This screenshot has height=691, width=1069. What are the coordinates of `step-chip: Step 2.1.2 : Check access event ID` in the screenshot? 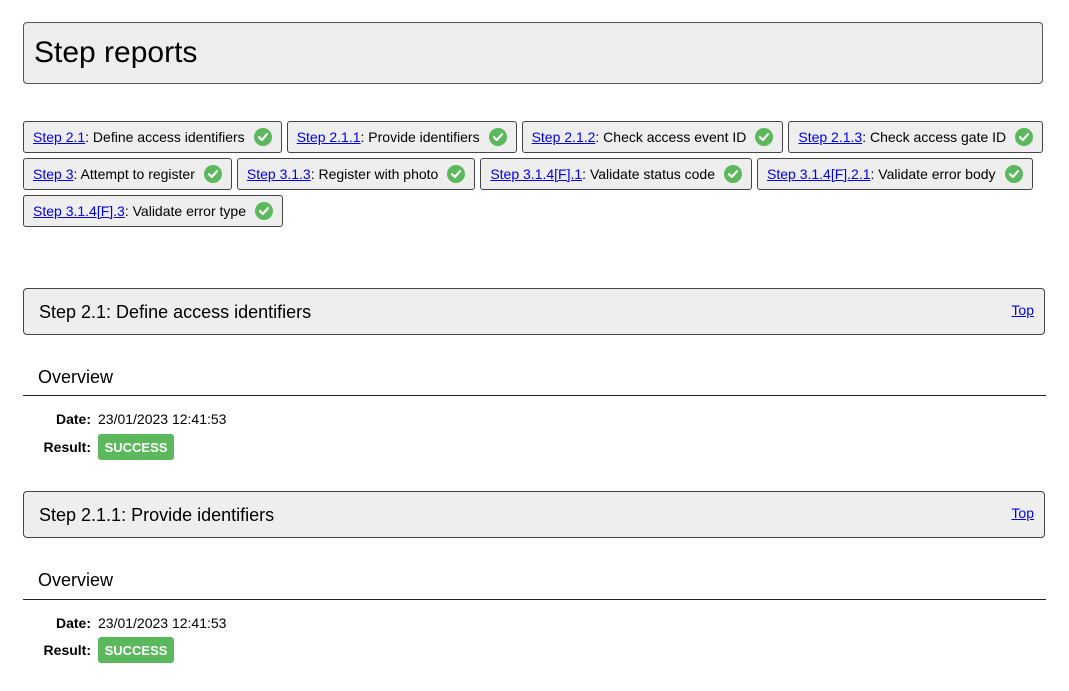 It's located at (652, 137).